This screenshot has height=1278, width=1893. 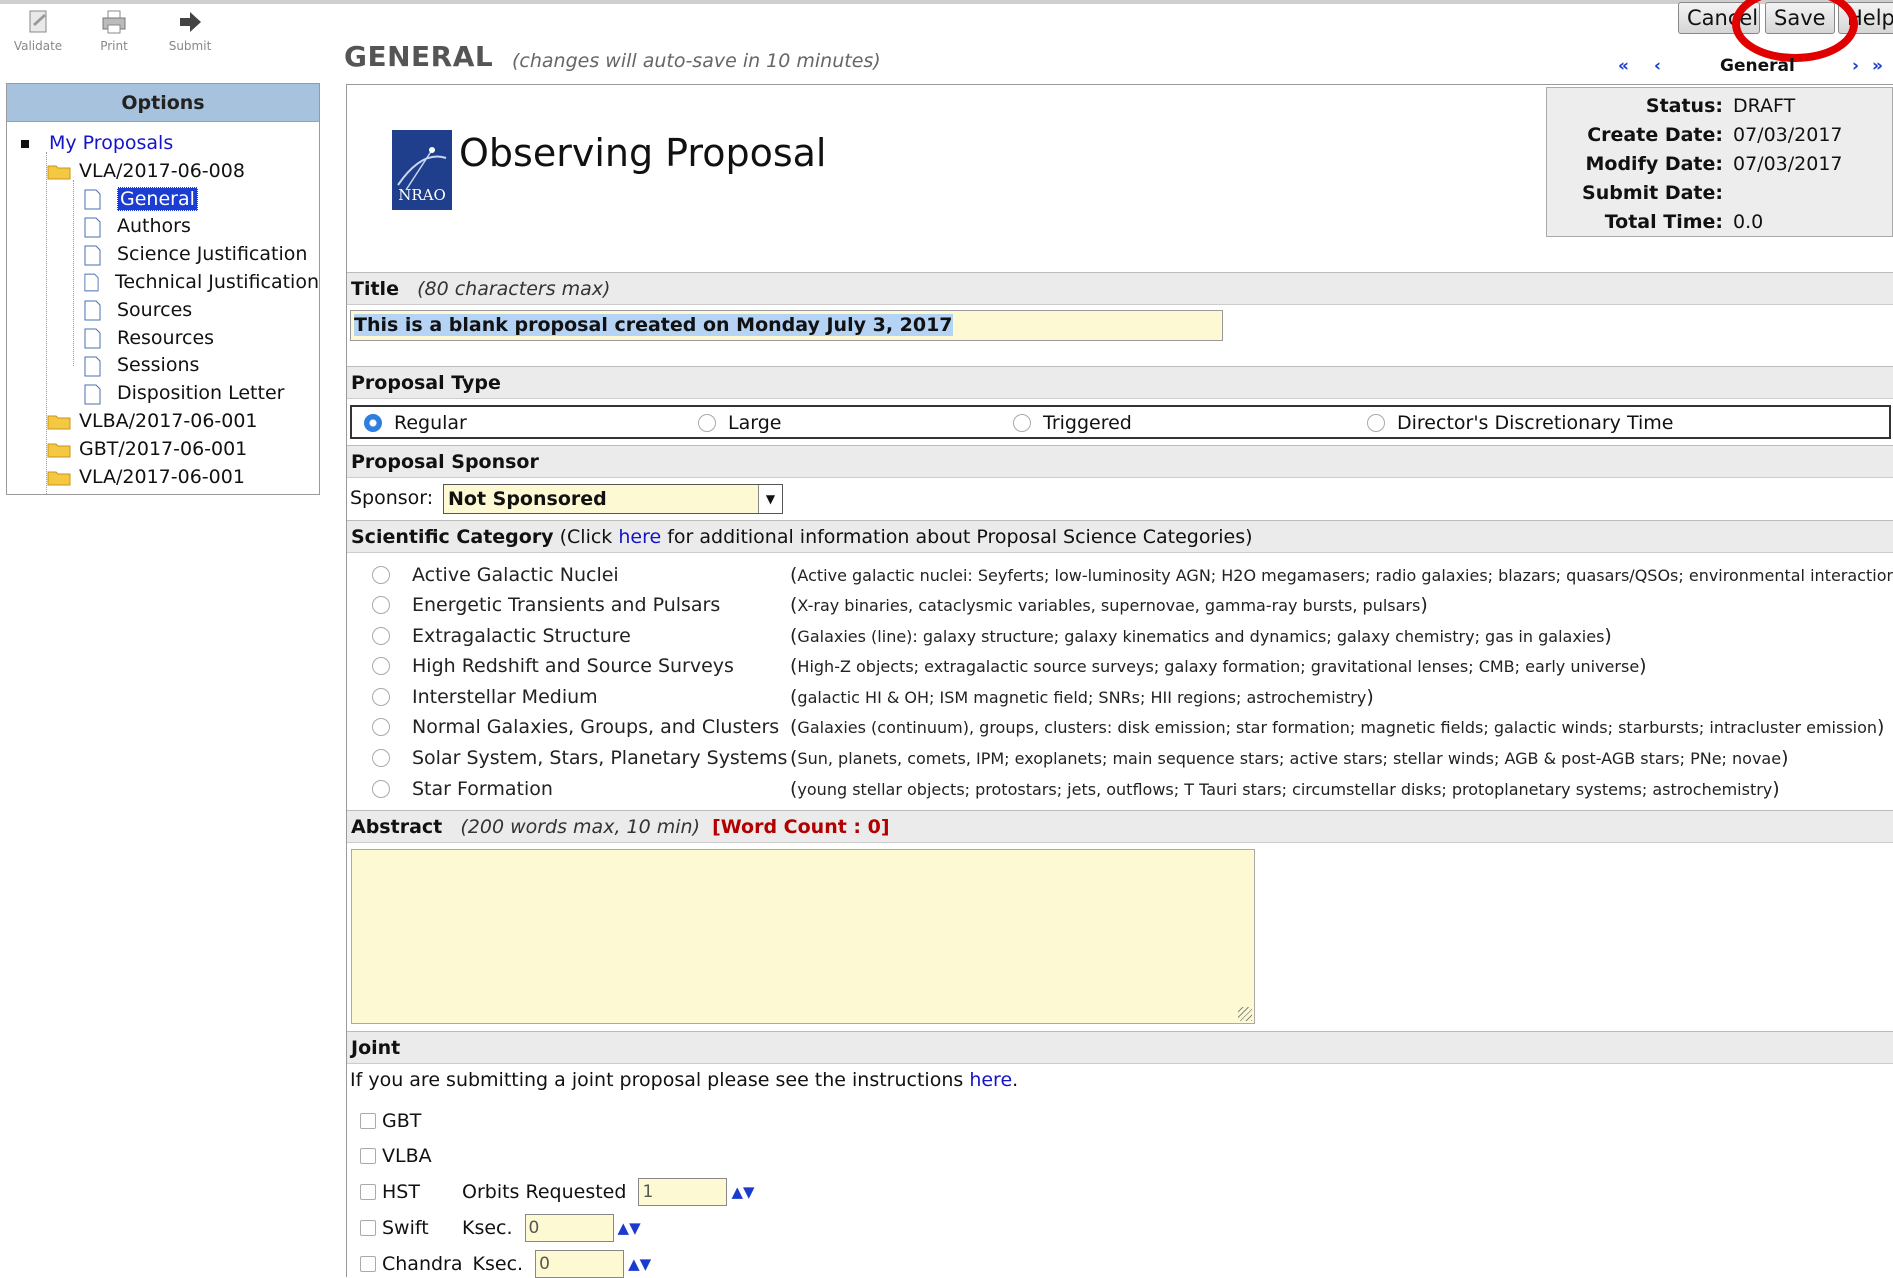 What do you see at coordinates (114, 22) in the screenshot?
I see `print-icon` at bounding box center [114, 22].